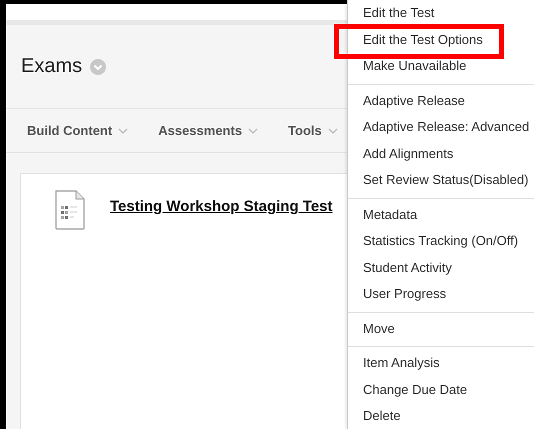  I want to click on toolbar-menu-button: Tools, so click(313, 130).